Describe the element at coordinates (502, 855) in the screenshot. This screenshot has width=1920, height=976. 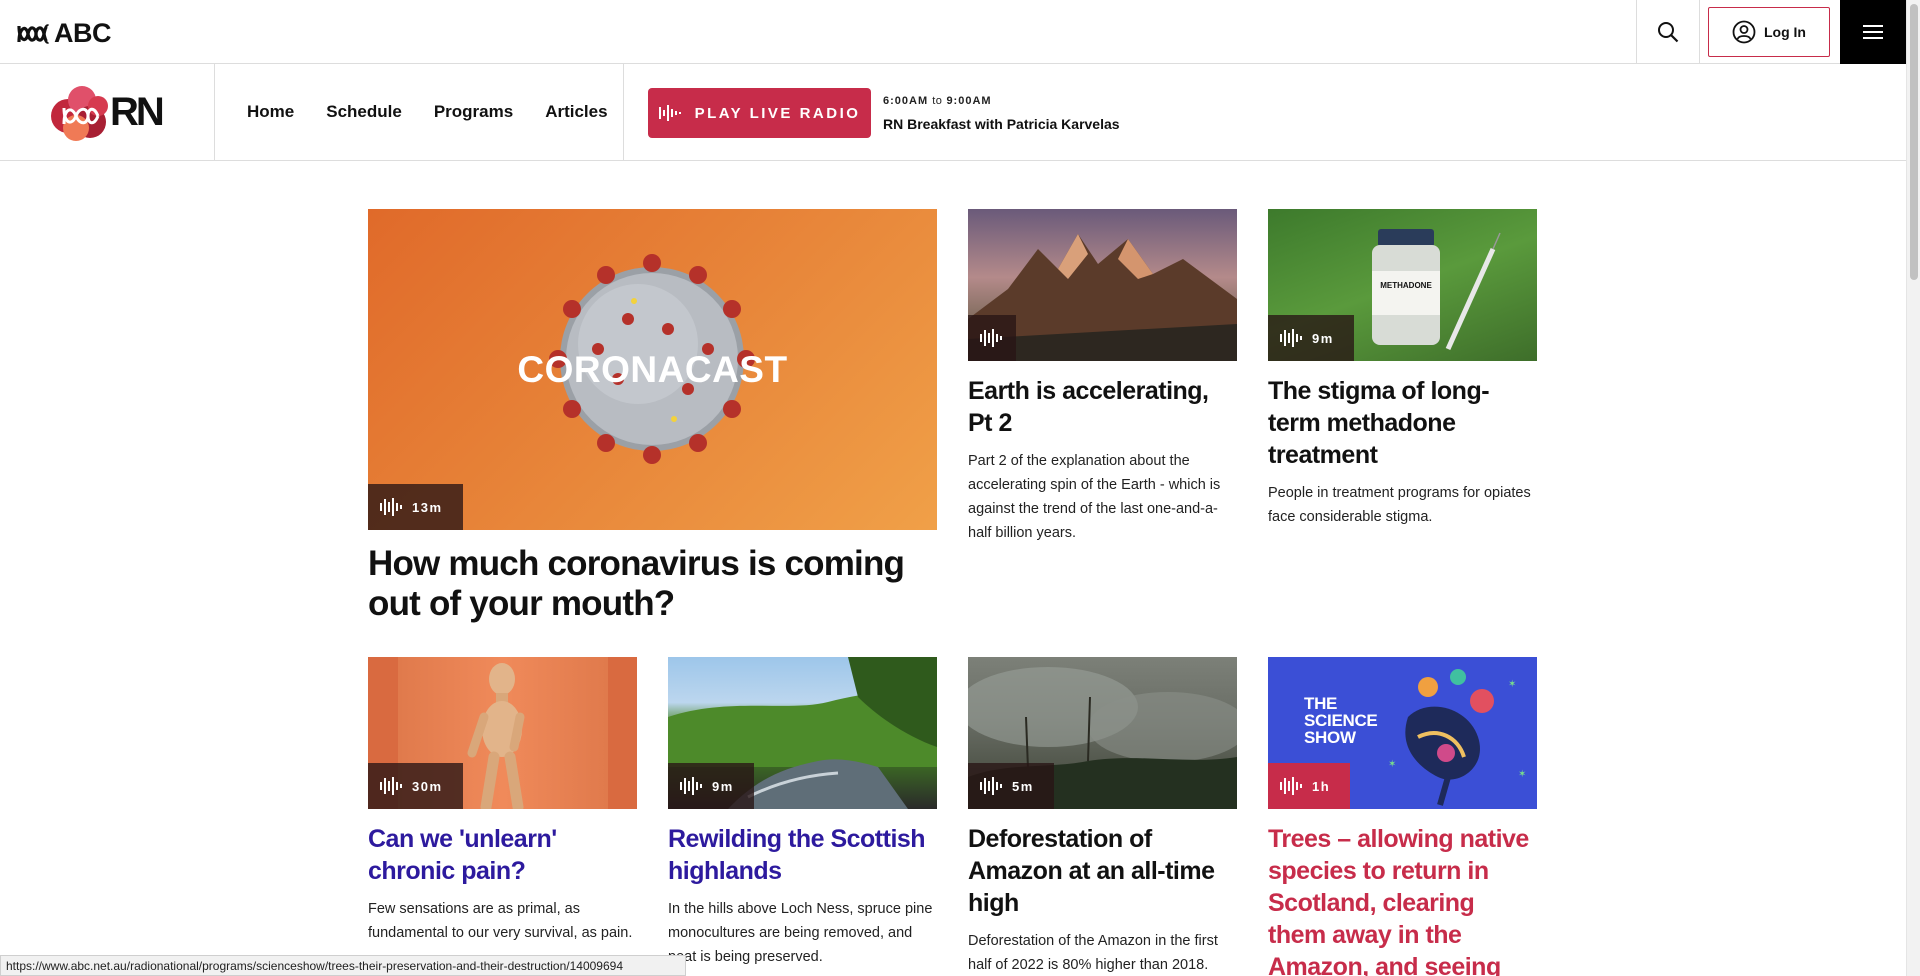
I see `article-title: Can we 'unlearn' chronic pain?` at that location.